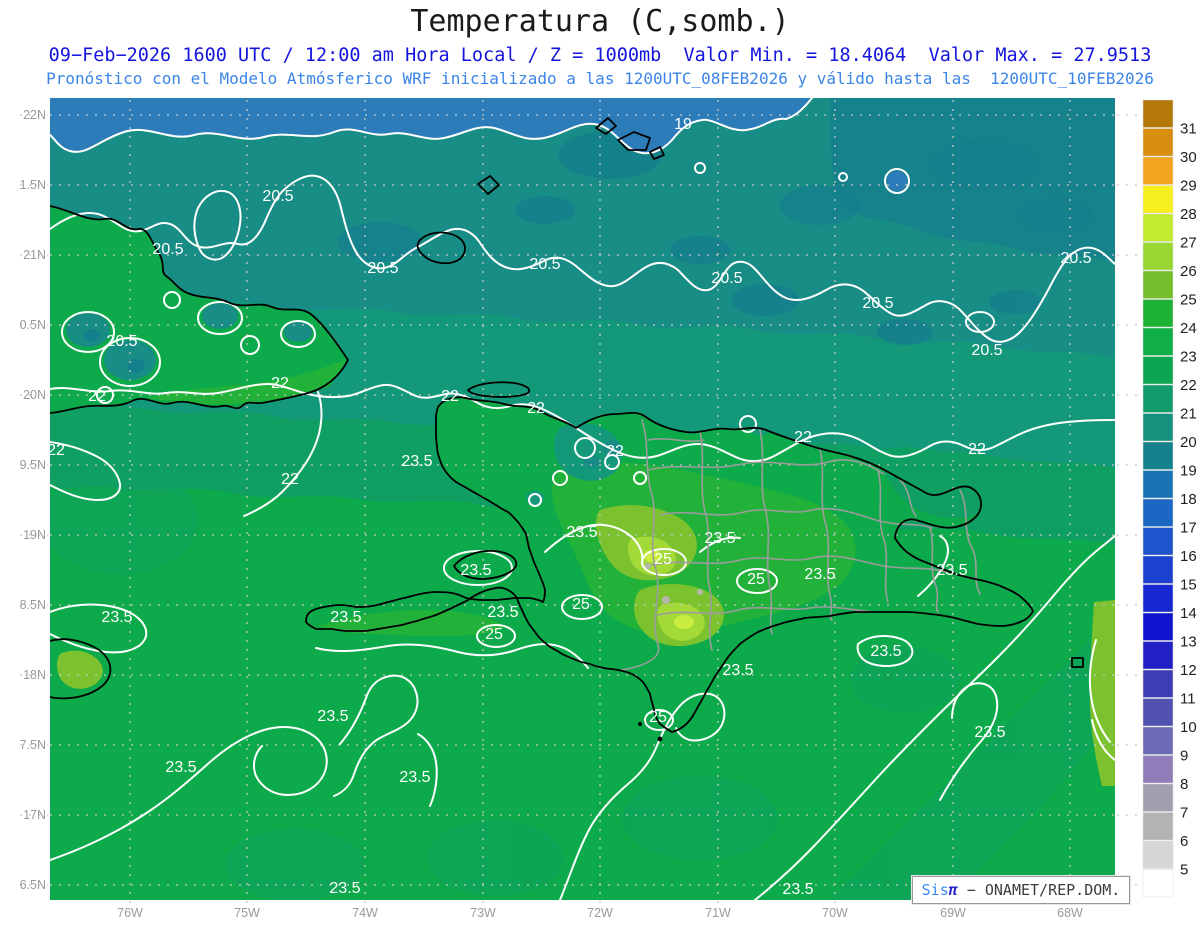 The image size is (1200, 927). Describe the element at coordinates (1188, 585) in the screenshot. I see `svg-text: 15` at that location.